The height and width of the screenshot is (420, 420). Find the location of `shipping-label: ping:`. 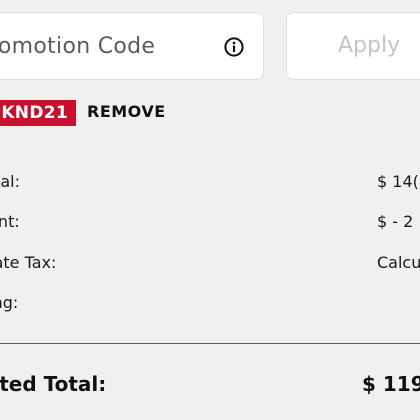

shipping-label: ping: is located at coordinates (9, 302).